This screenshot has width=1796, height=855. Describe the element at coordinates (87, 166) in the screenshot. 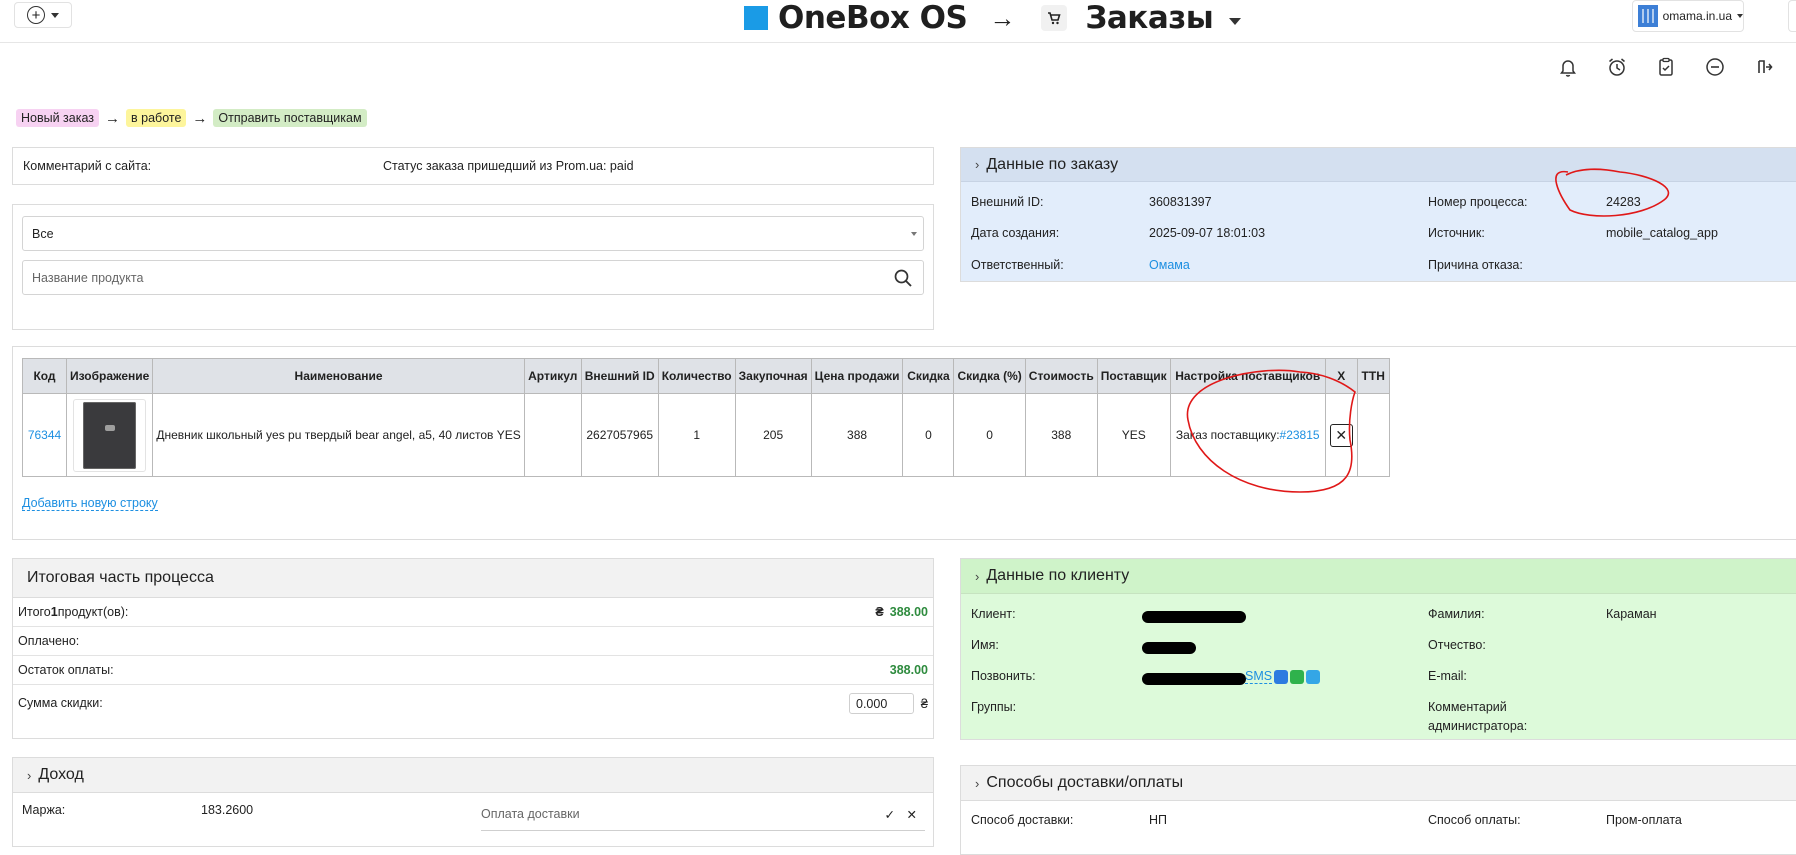

I see `comment-label: Комментарий с сайта:` at that location.